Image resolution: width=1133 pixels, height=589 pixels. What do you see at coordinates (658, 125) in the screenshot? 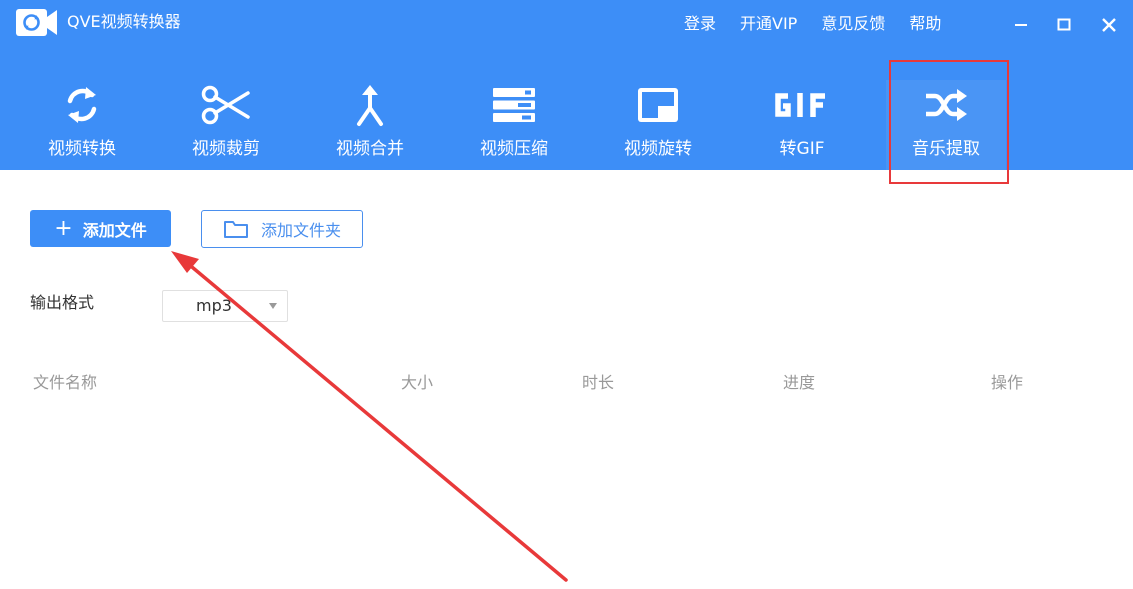
I see `tool-video-rotate: 视频旋转` at bounding box center [658, 125].